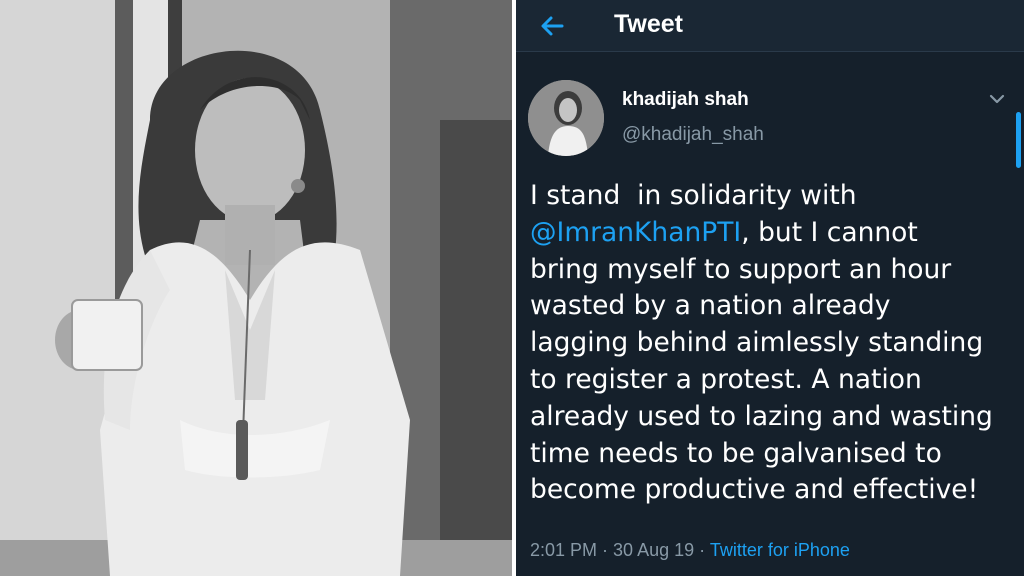 The height and width of the screenshot is (576, 1024). What do you see at coordinates (648, 24) in the screenshot?
I see `page-title: Tweet` at bounding box center [648, 24].